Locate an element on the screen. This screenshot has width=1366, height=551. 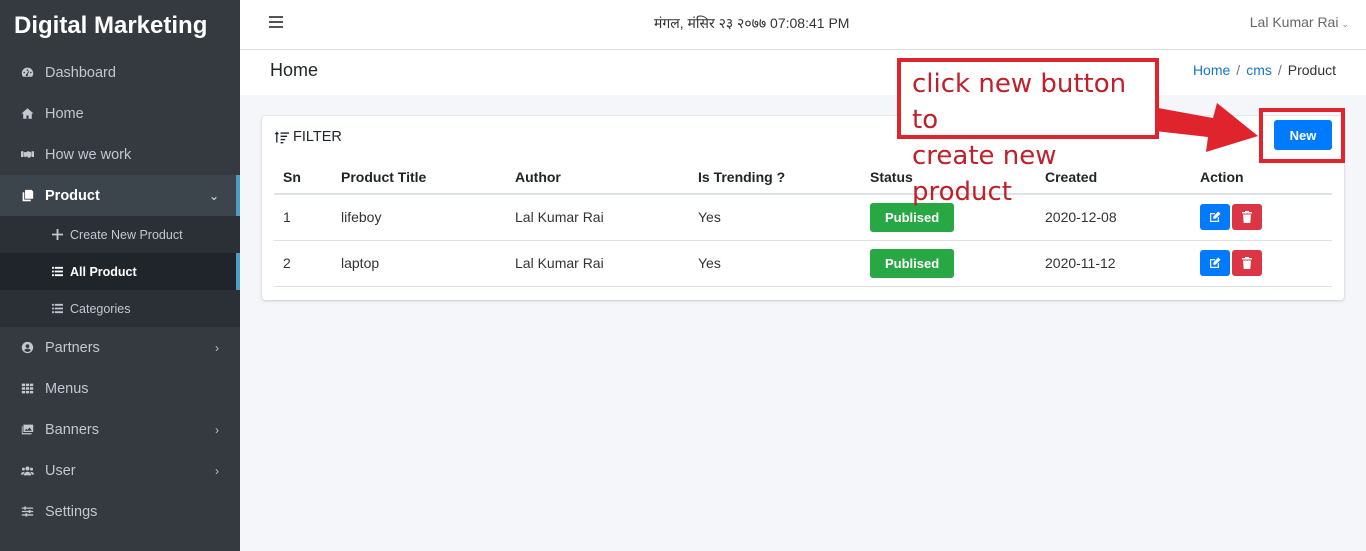
filter-toggle: FILTER is located at coordinates (308, 137).